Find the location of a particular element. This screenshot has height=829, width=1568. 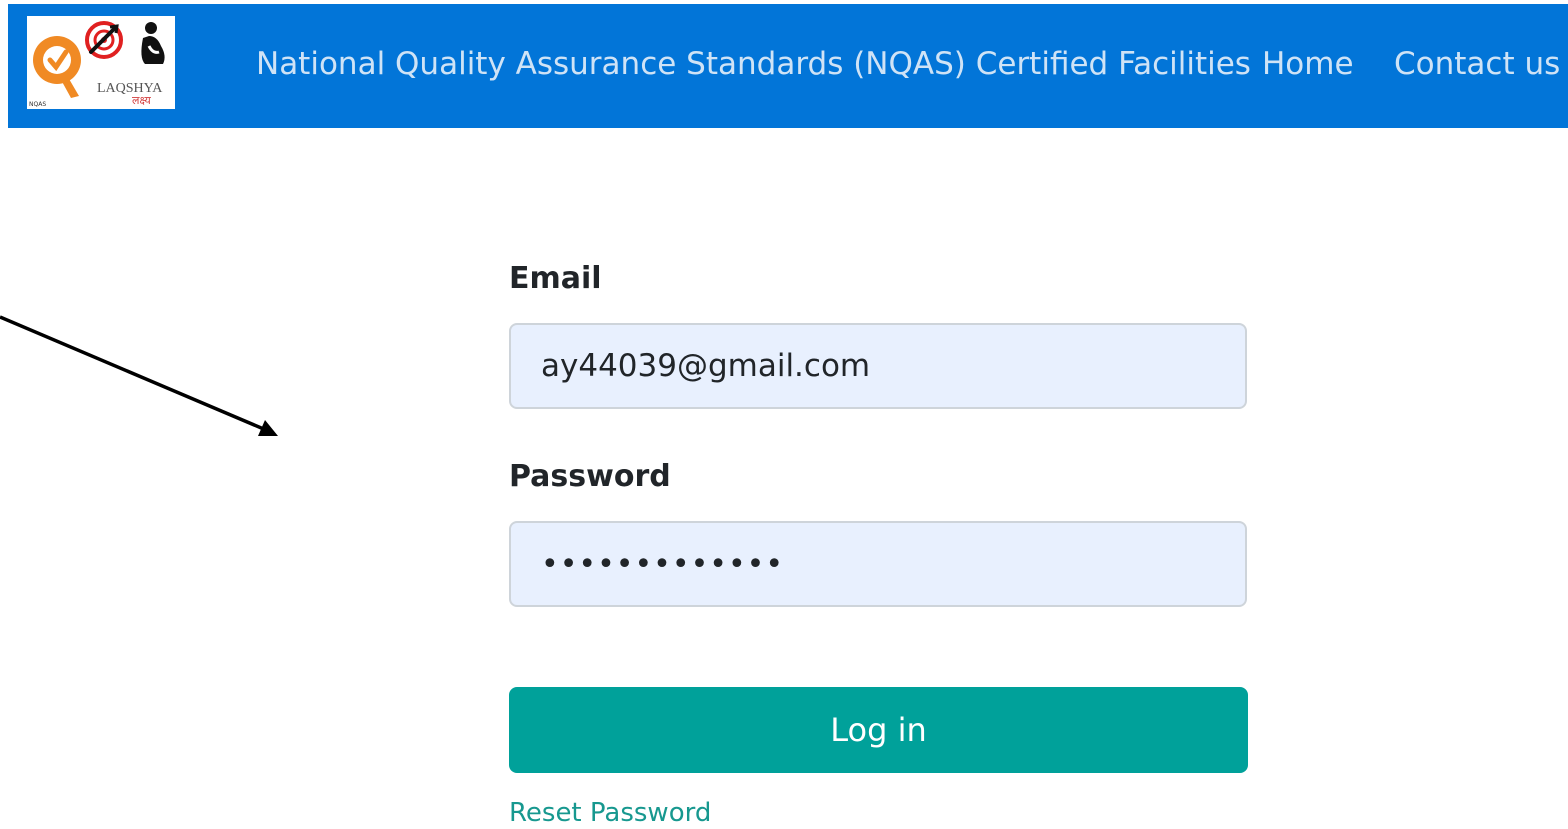

reset-password-link: Reset Password is located at coordinates (610, 813).